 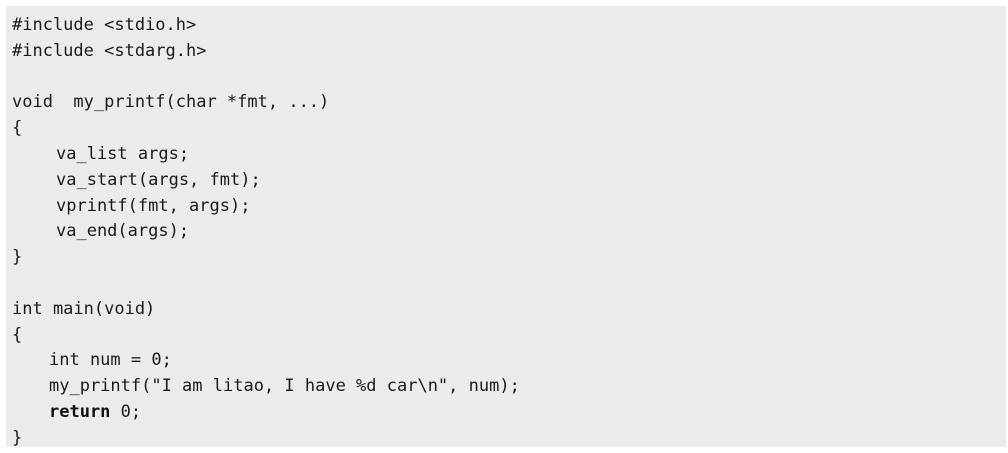 What do you see at coordinates (509, 413) in the screenshot?
I see `code-line-return: return 0;` at bounding box center [509, 413].